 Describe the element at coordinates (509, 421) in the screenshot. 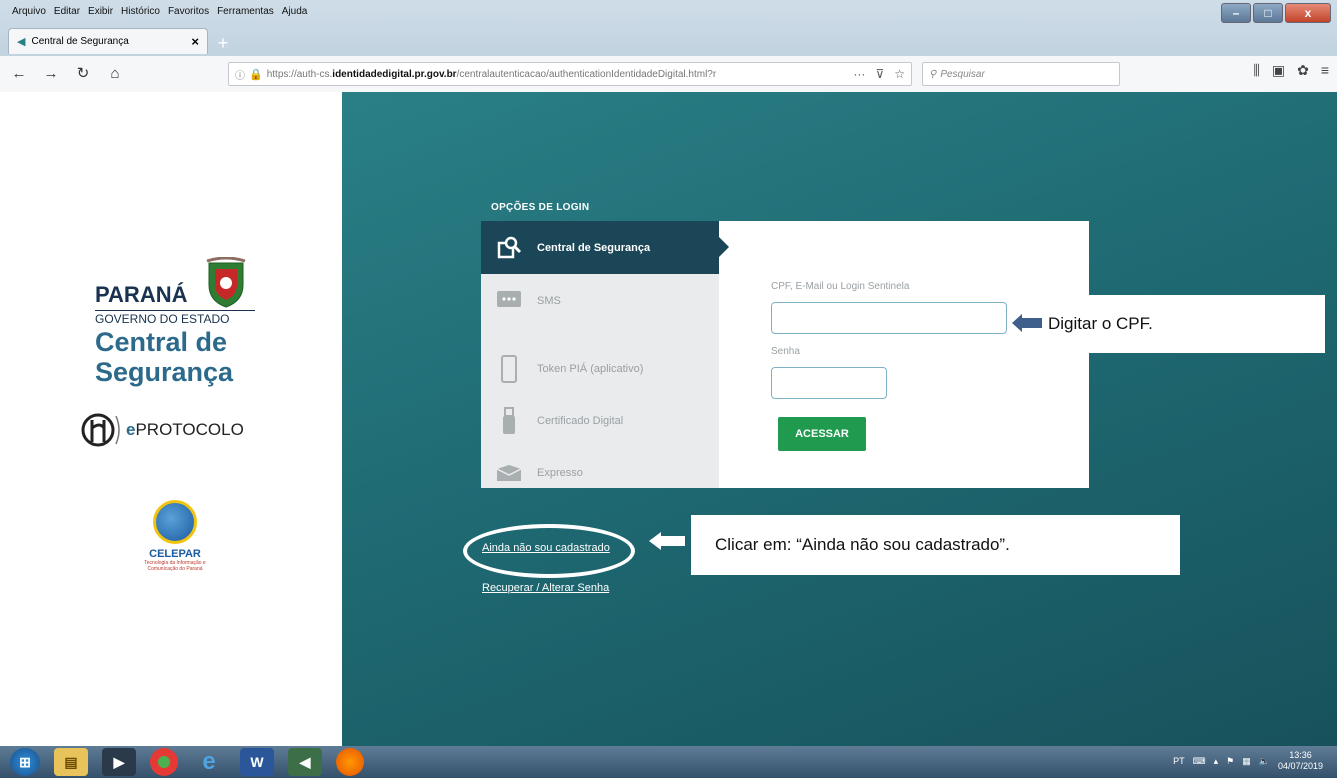

I see `usb-icon` at that location.